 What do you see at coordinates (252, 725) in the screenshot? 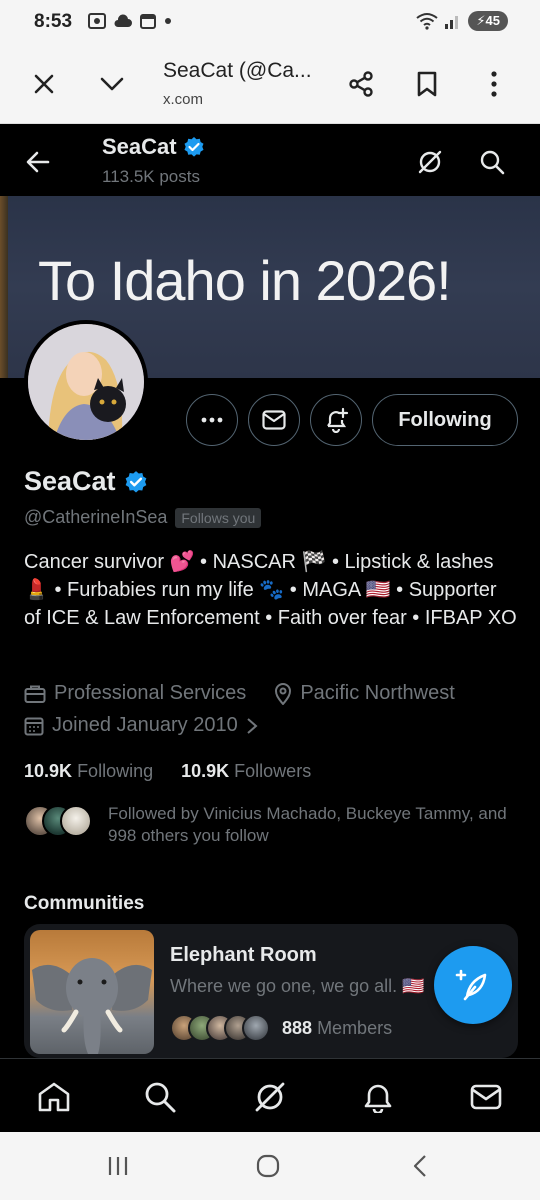
I see `chevron-right-icon` at bounding box center [252, 725].